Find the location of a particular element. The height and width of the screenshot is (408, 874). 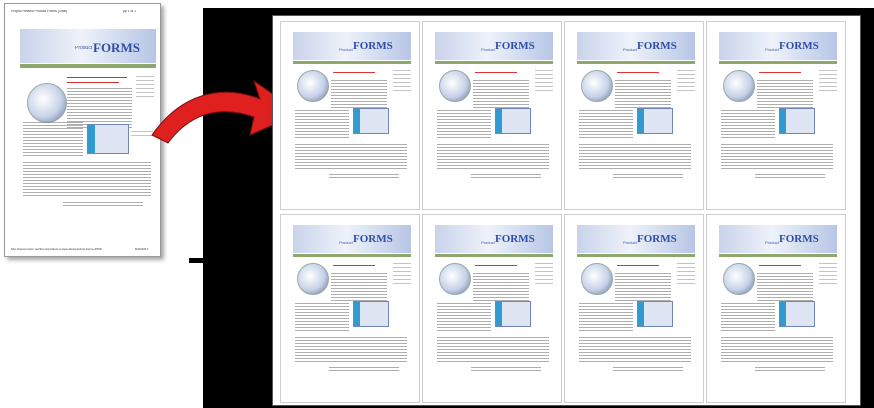

source-banner-title: FORMS is located at coordinates (116, 47).